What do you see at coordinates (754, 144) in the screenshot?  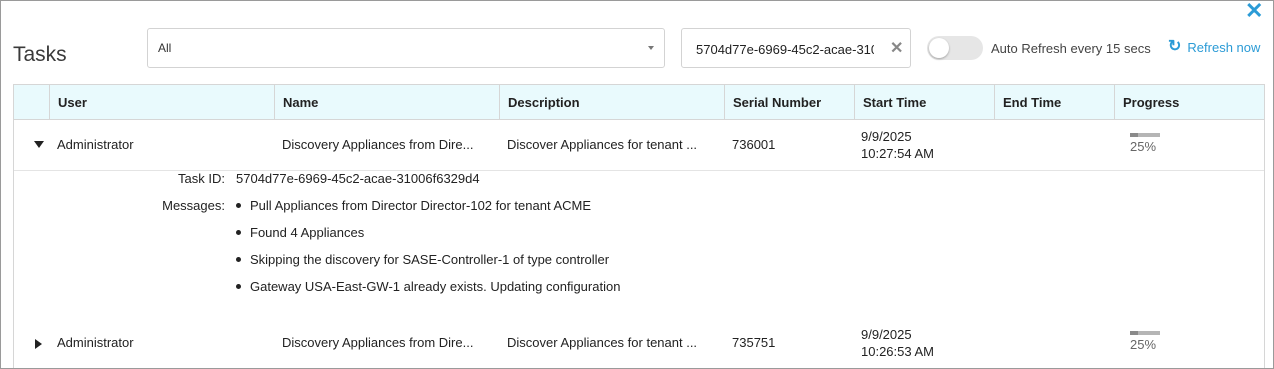 I see `row-serial-number: 736001` at bounding box center [754, 144].